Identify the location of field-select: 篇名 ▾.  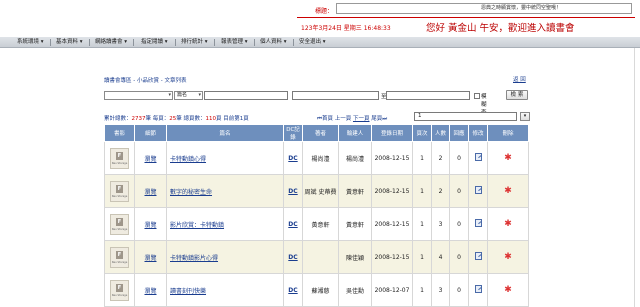
(188, 95).